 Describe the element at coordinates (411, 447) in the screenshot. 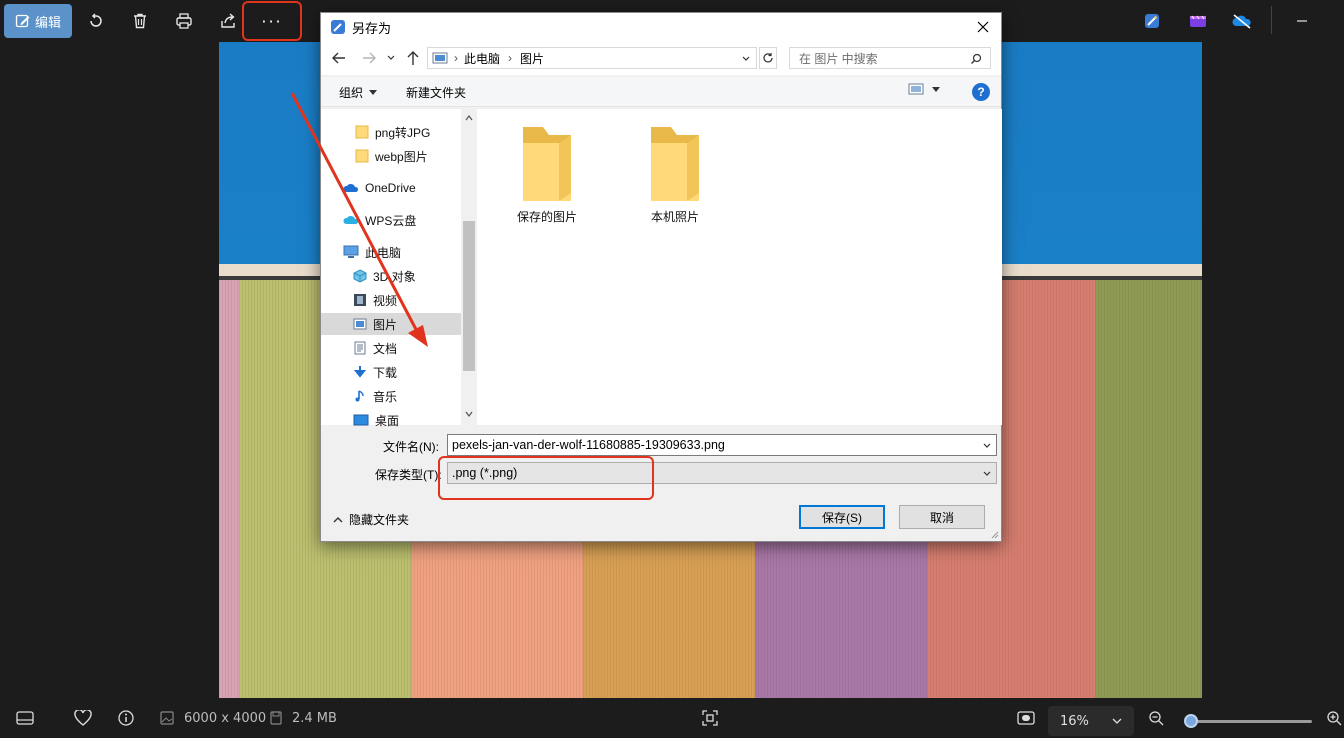

I see `filename-label: 文件名(N):` at that location.